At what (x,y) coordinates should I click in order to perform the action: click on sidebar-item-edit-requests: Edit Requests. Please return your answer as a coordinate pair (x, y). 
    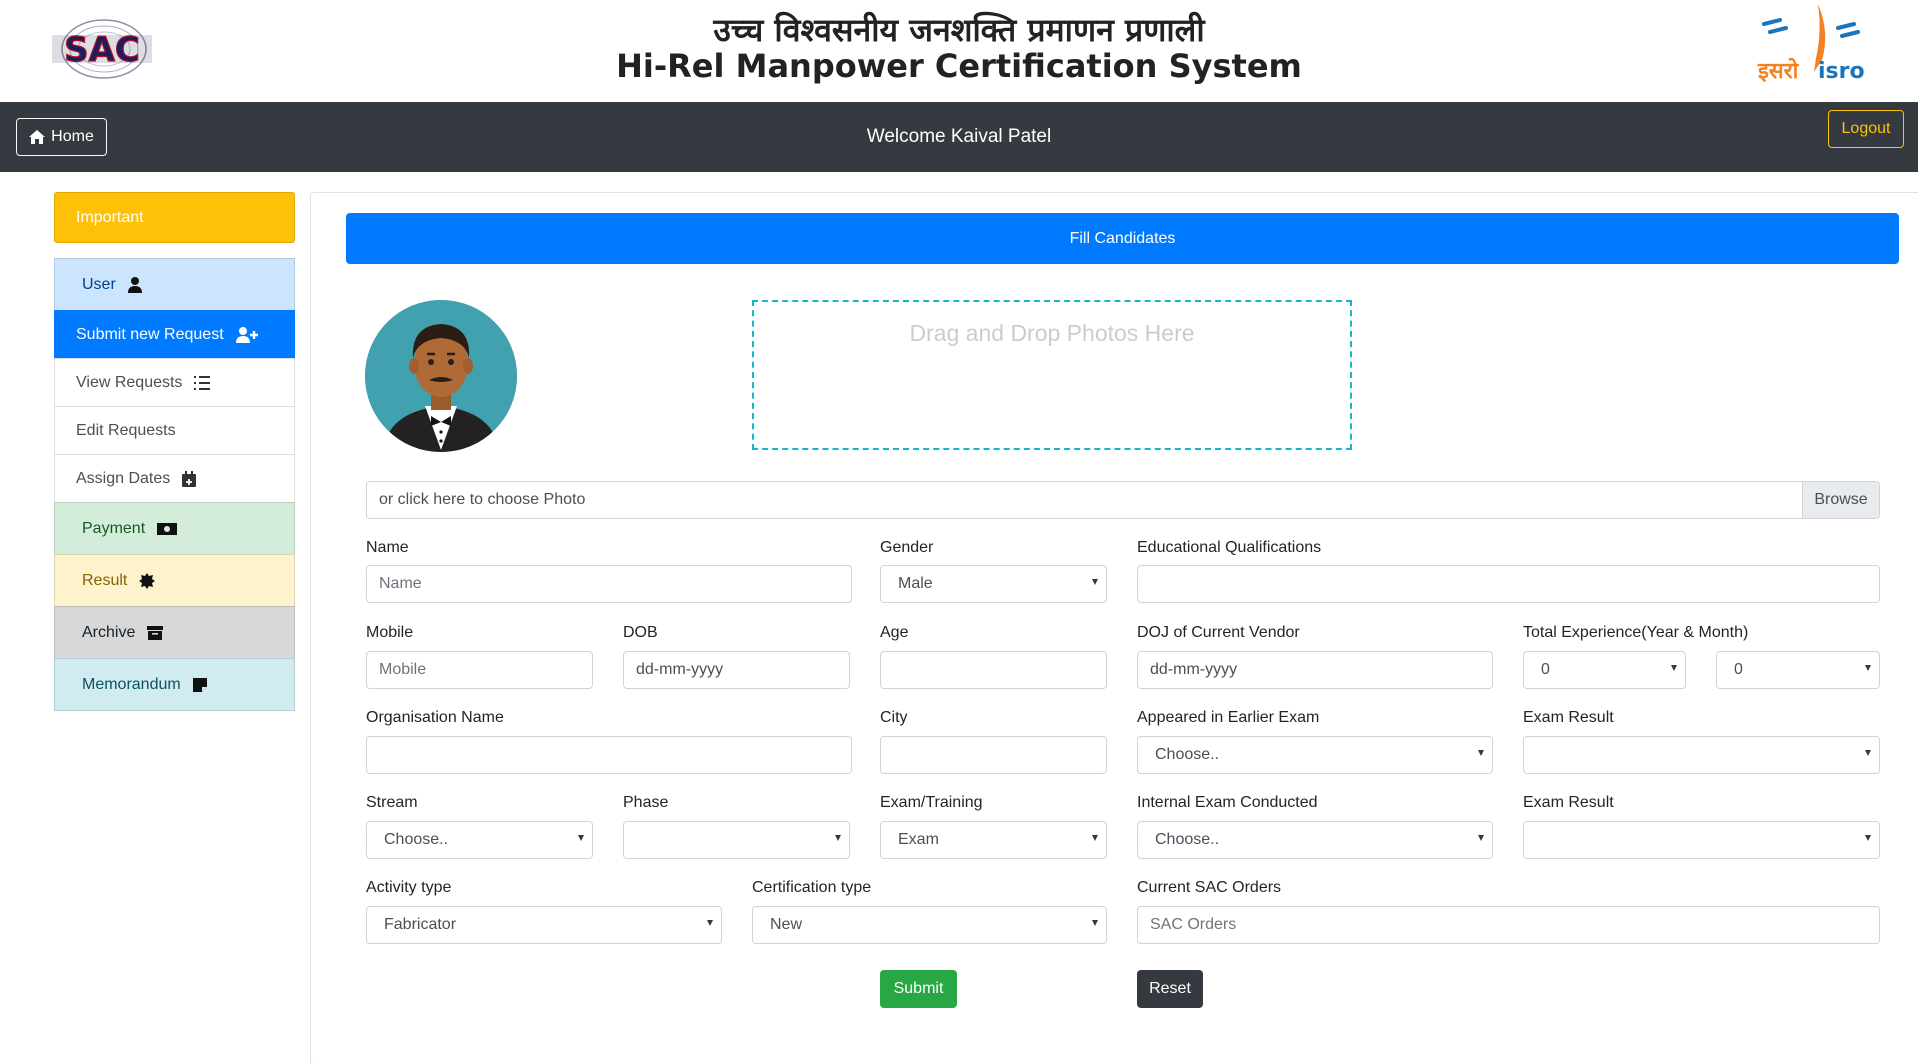
    Looking at the image, I should click on (174, 430).